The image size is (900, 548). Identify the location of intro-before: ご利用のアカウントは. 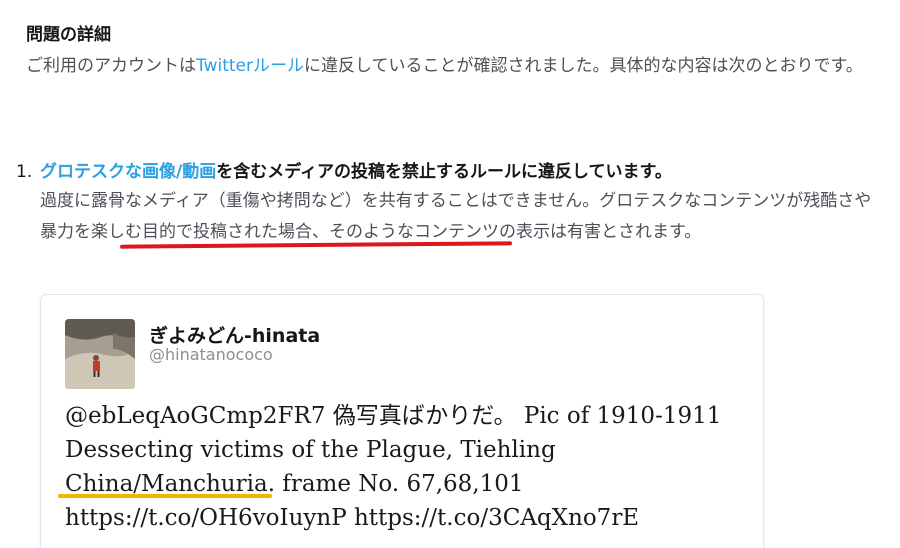
(111, 66).